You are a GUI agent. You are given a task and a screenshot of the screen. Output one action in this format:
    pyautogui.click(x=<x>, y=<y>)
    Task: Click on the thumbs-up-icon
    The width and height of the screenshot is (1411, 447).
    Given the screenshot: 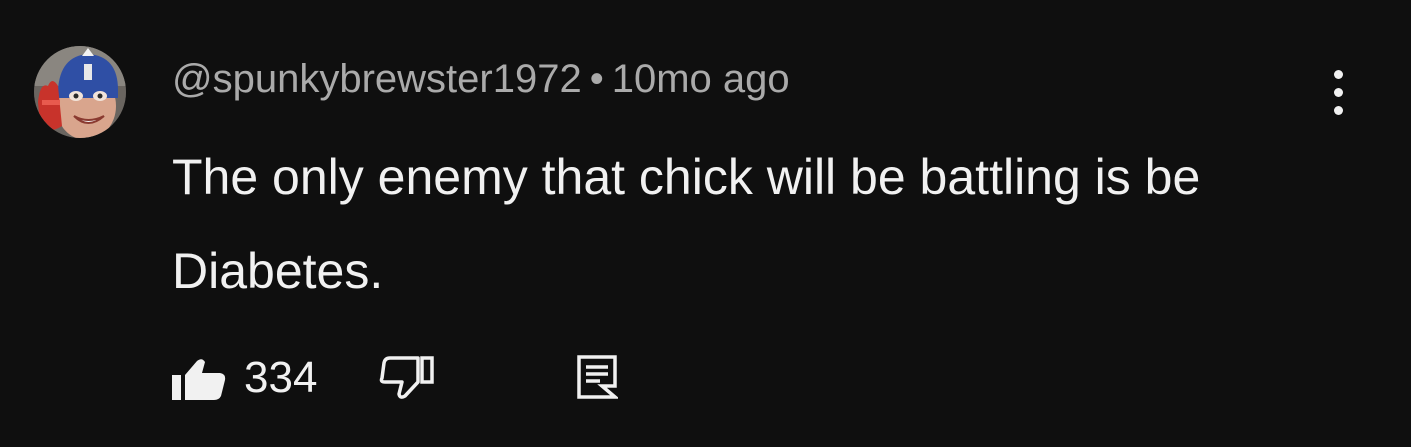 What is the action you would take?
    pyautogui.click(x=199, y=379)
    